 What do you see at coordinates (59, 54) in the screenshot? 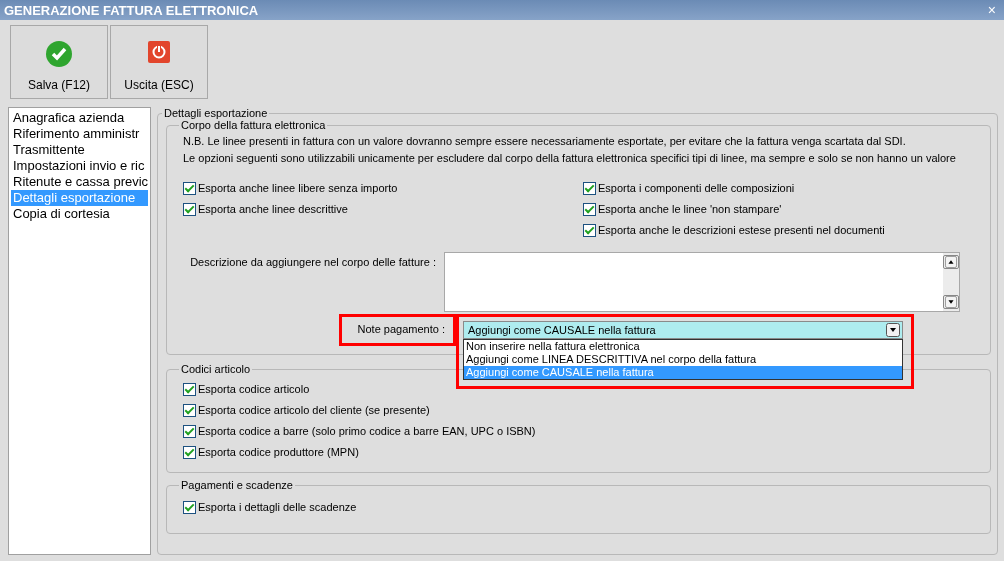
I see `checkmark-icon` at bounding box center [59, 54].